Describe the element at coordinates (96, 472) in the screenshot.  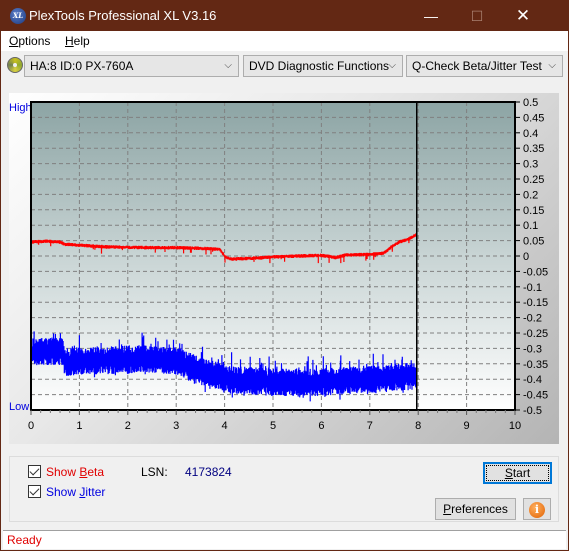
I see `show-beta-rest: eta` at that location.